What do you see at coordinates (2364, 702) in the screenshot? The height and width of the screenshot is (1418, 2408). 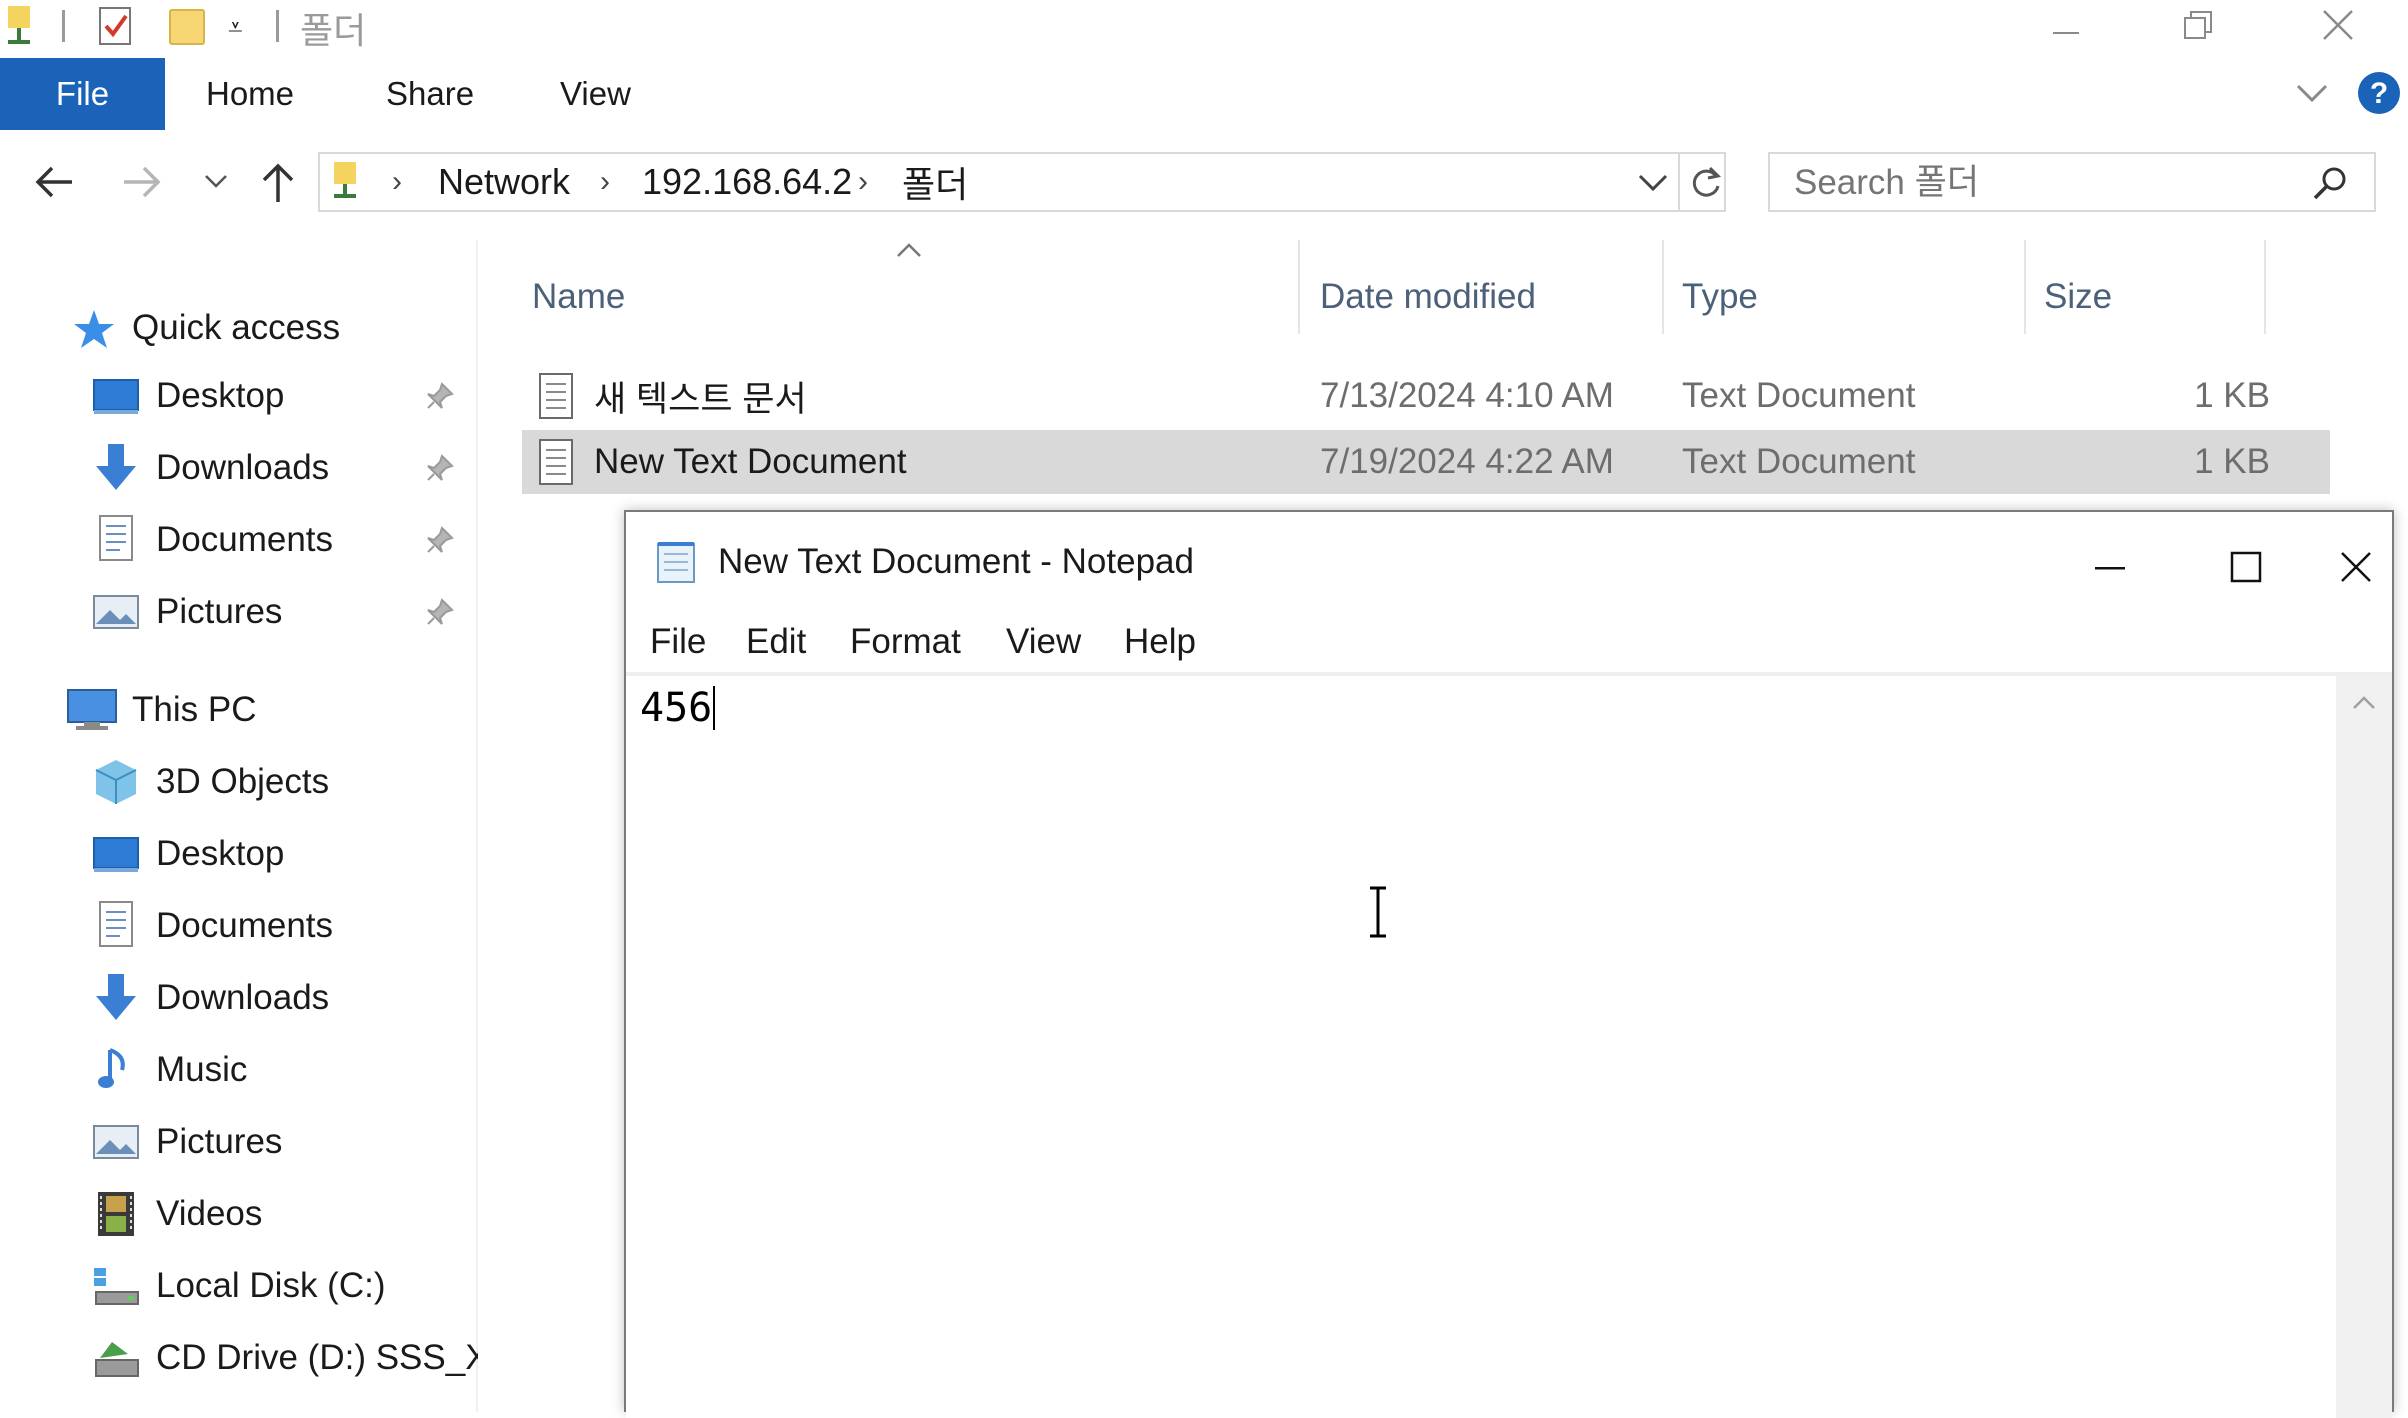 I see `scroll-up-icon` at bounding box center [2364, 702].